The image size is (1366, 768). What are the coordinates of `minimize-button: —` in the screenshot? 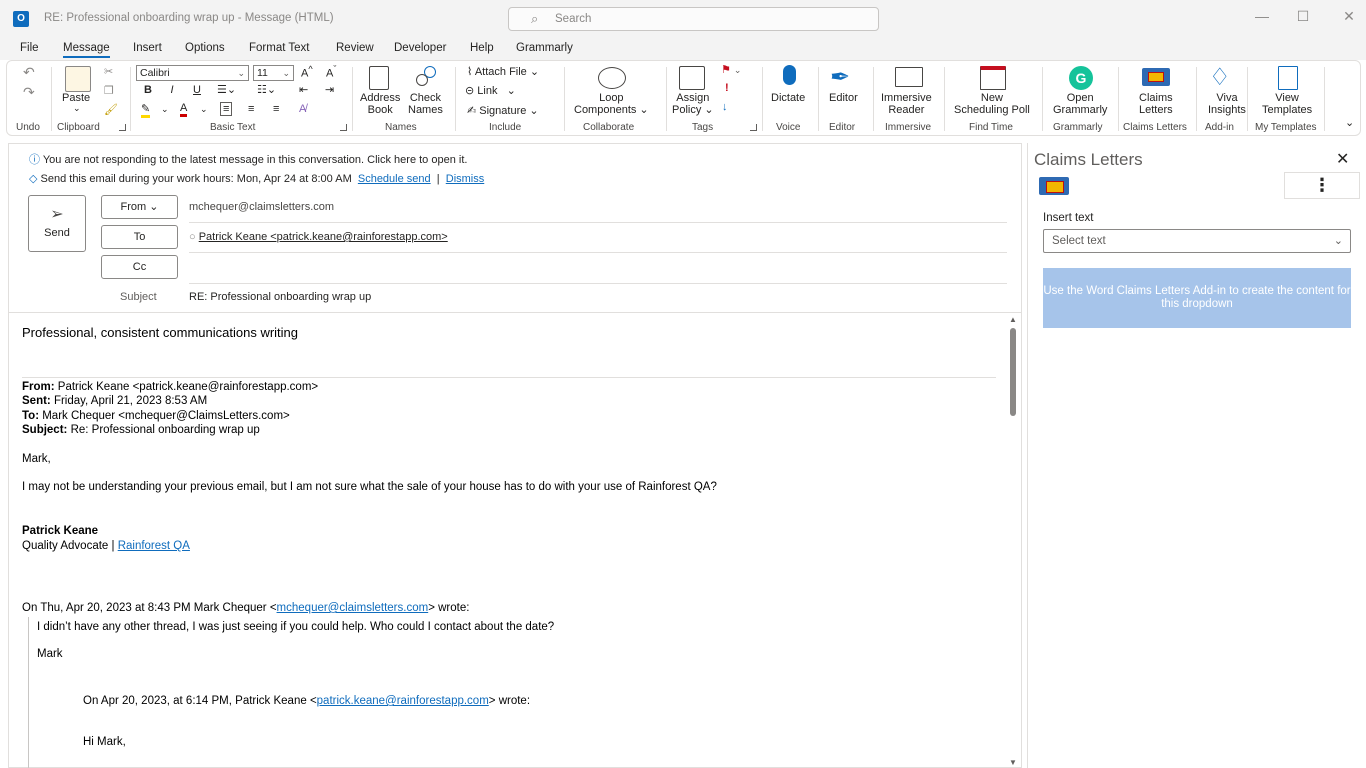 It's located at (1262, 16).